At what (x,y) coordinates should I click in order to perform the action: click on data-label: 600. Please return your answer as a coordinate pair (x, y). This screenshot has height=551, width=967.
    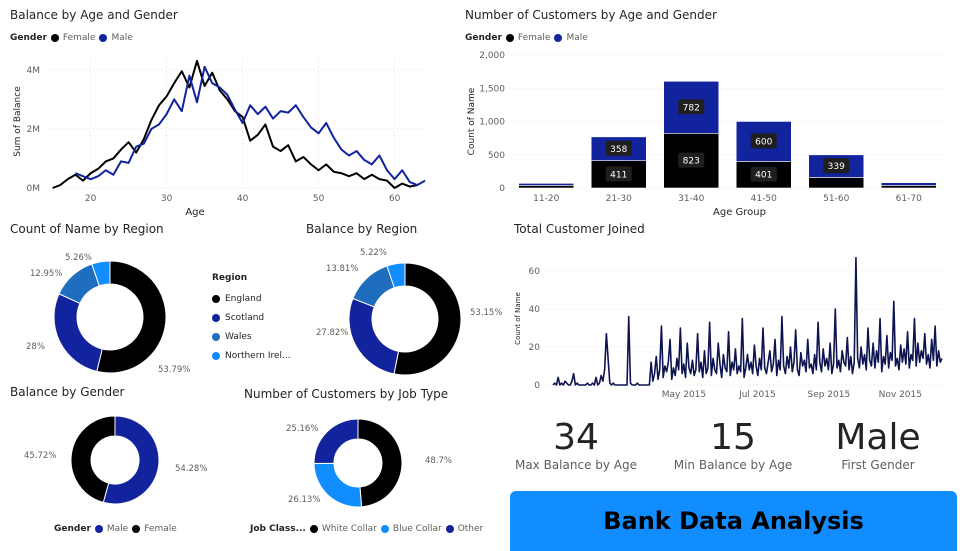
    Looking at the image, I should click on (763, 142).